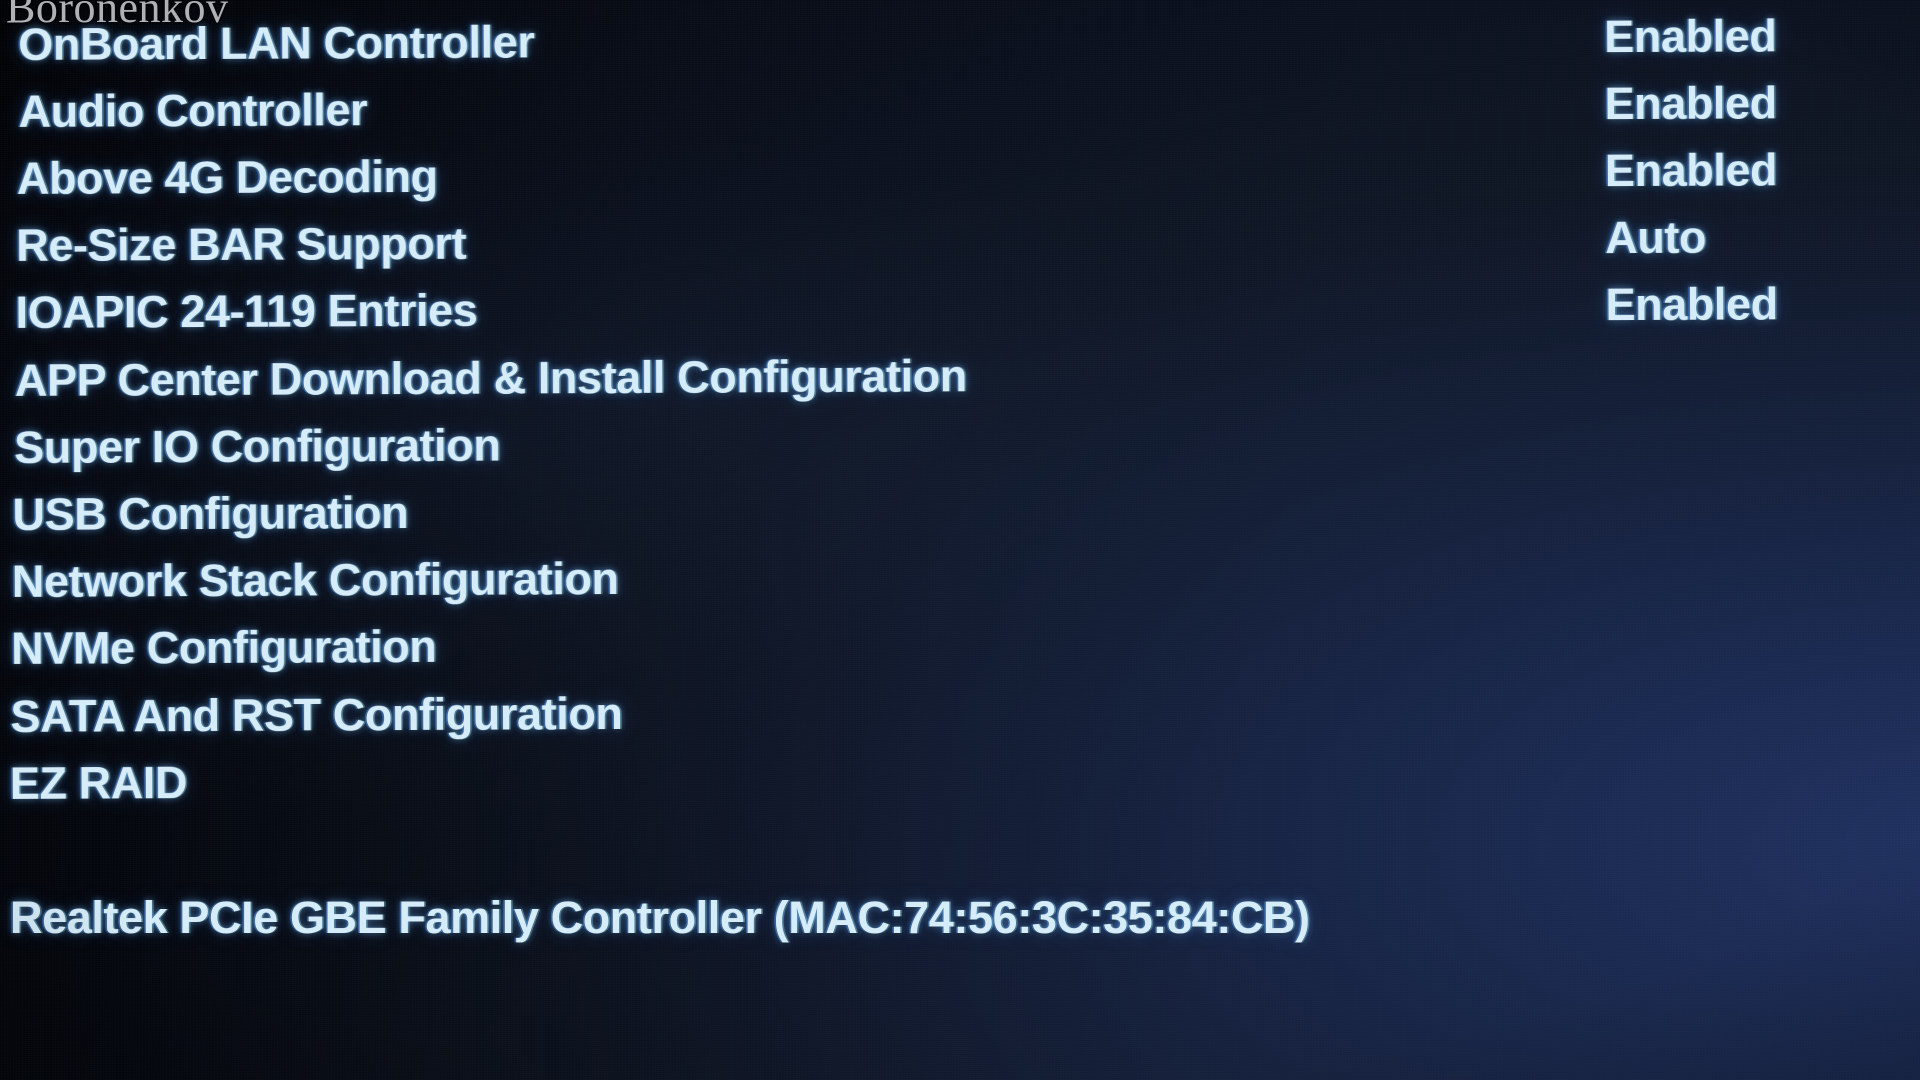 The height and width of the screenshot is (1080, 1920). I want to click on menu-row: SATA And RST Configuration, so click(316, 714).